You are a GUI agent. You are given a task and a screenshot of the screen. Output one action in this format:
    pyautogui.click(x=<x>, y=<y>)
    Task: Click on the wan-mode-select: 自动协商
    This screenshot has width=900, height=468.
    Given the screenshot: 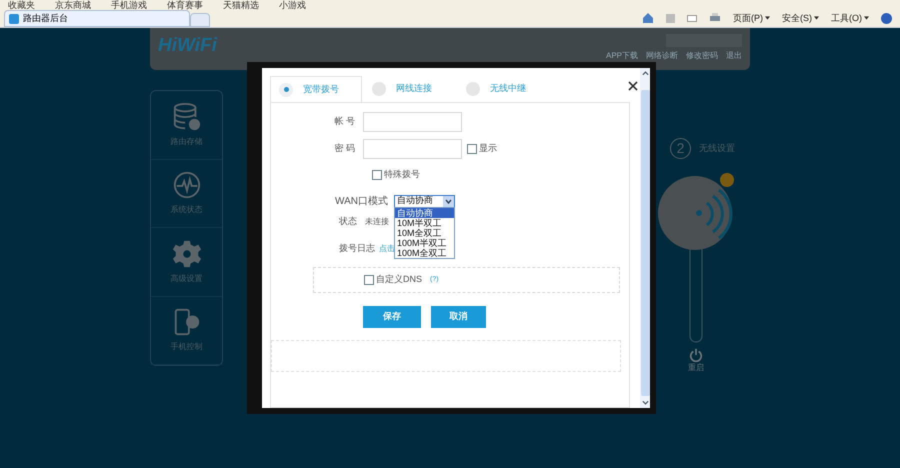 What is the action you would take?
    pyautogui.click(x=424, y=201)
    